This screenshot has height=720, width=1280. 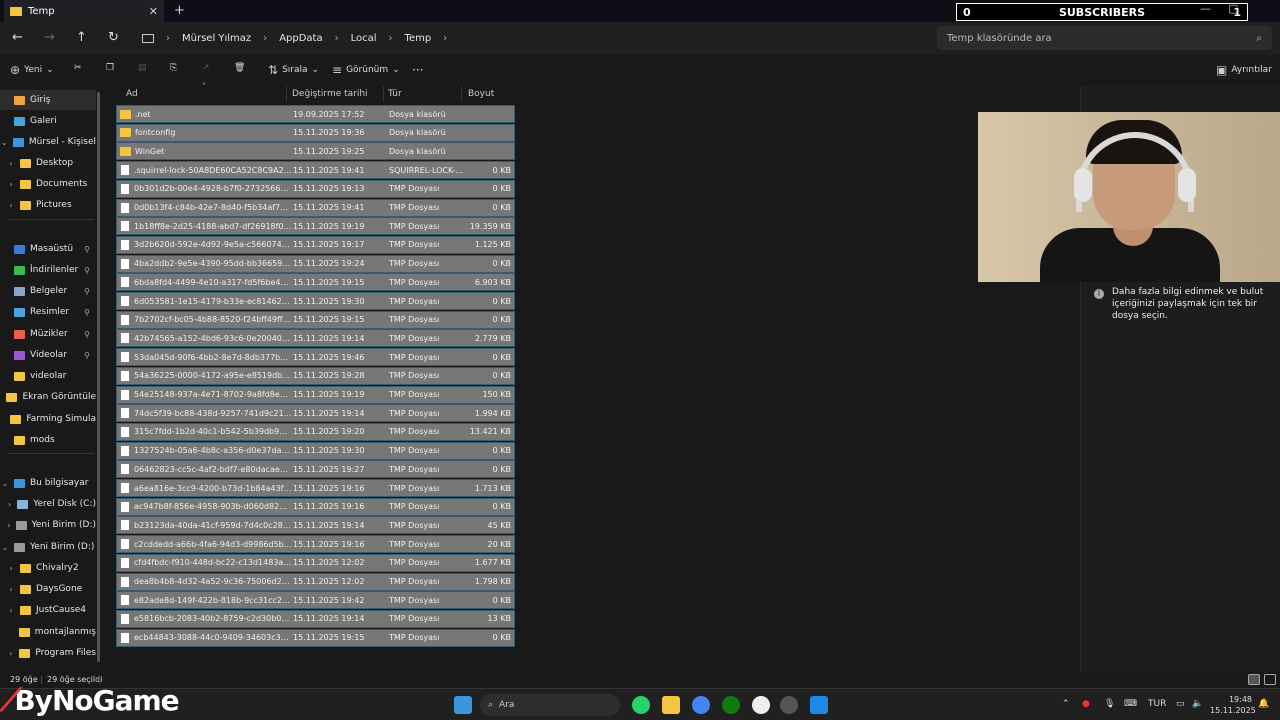 I want to click on cut-icon: ✂, so click(x=78, y=68).